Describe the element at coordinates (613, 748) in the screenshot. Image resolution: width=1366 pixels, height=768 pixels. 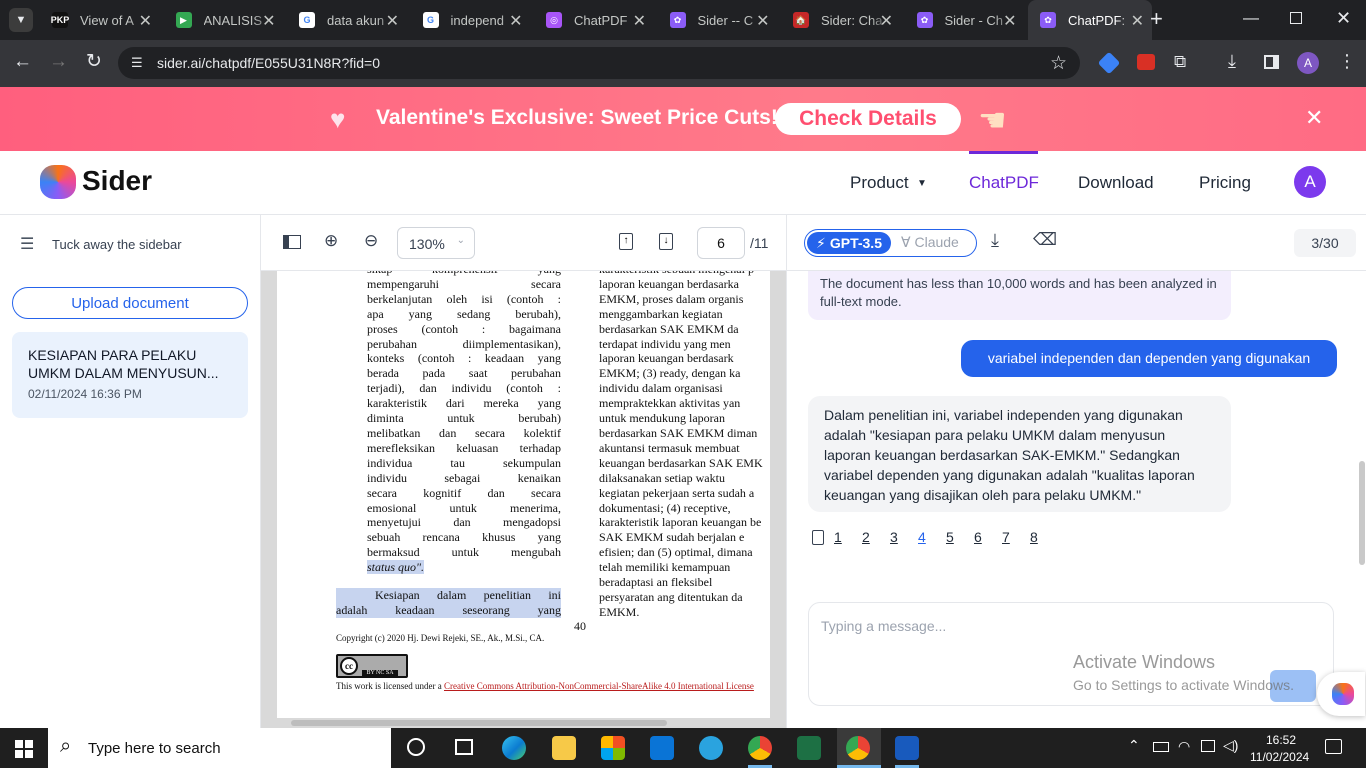
I see `microsoft-store-icon` at that location.